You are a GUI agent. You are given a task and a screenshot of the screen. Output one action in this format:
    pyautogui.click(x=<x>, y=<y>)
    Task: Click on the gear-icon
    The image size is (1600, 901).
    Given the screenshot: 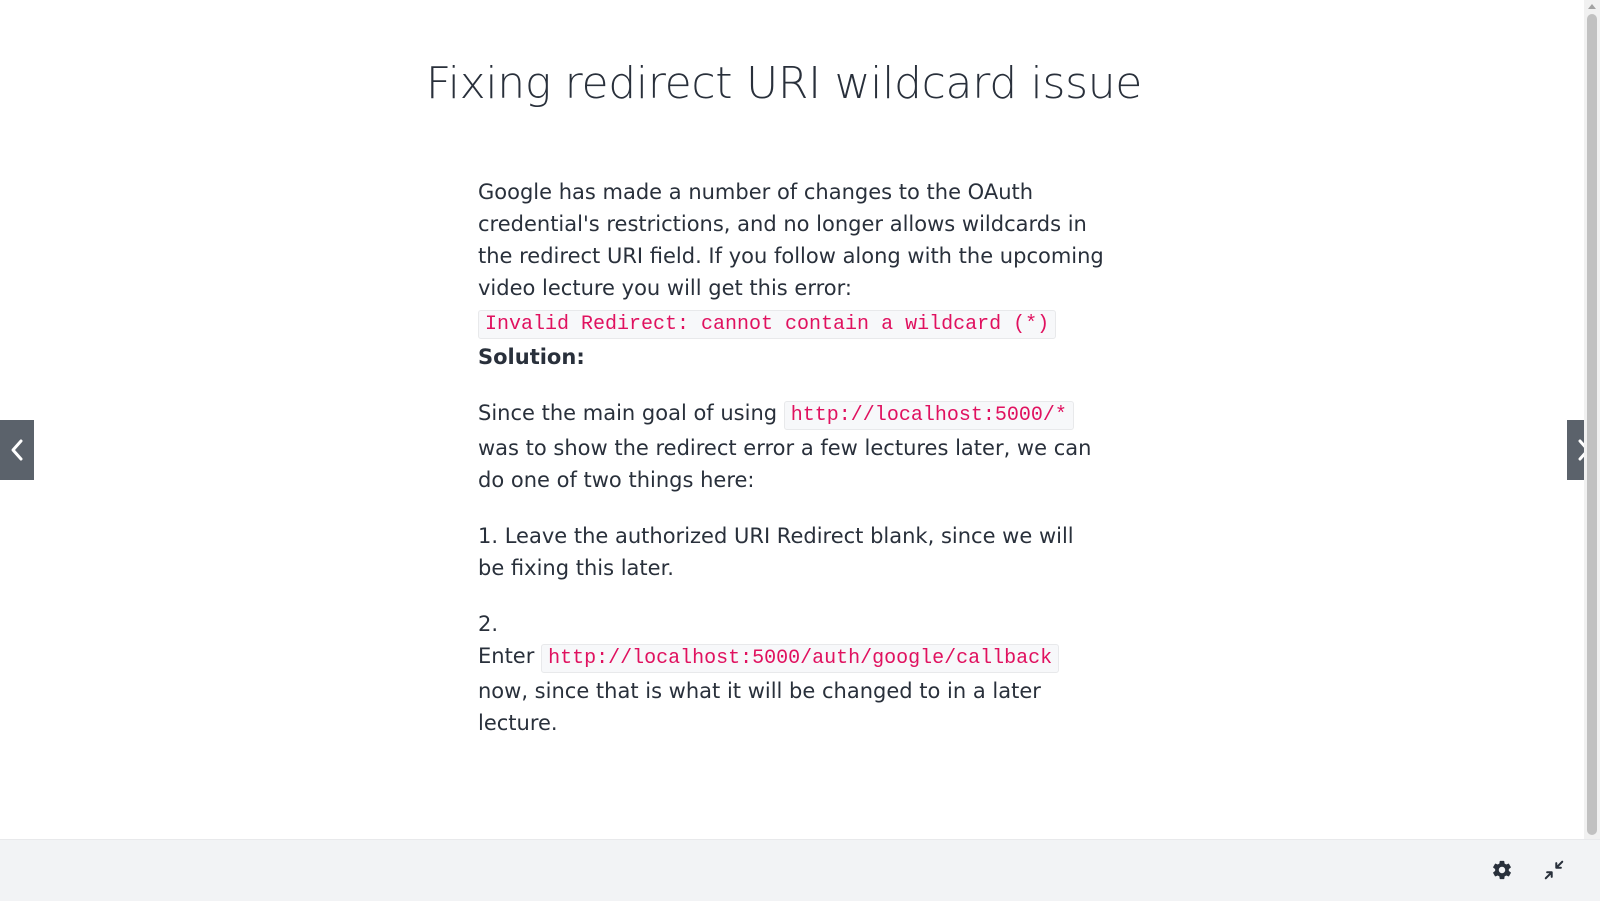 What is the action you would take?
    pyautogui.click(x=1502, y=870)
    